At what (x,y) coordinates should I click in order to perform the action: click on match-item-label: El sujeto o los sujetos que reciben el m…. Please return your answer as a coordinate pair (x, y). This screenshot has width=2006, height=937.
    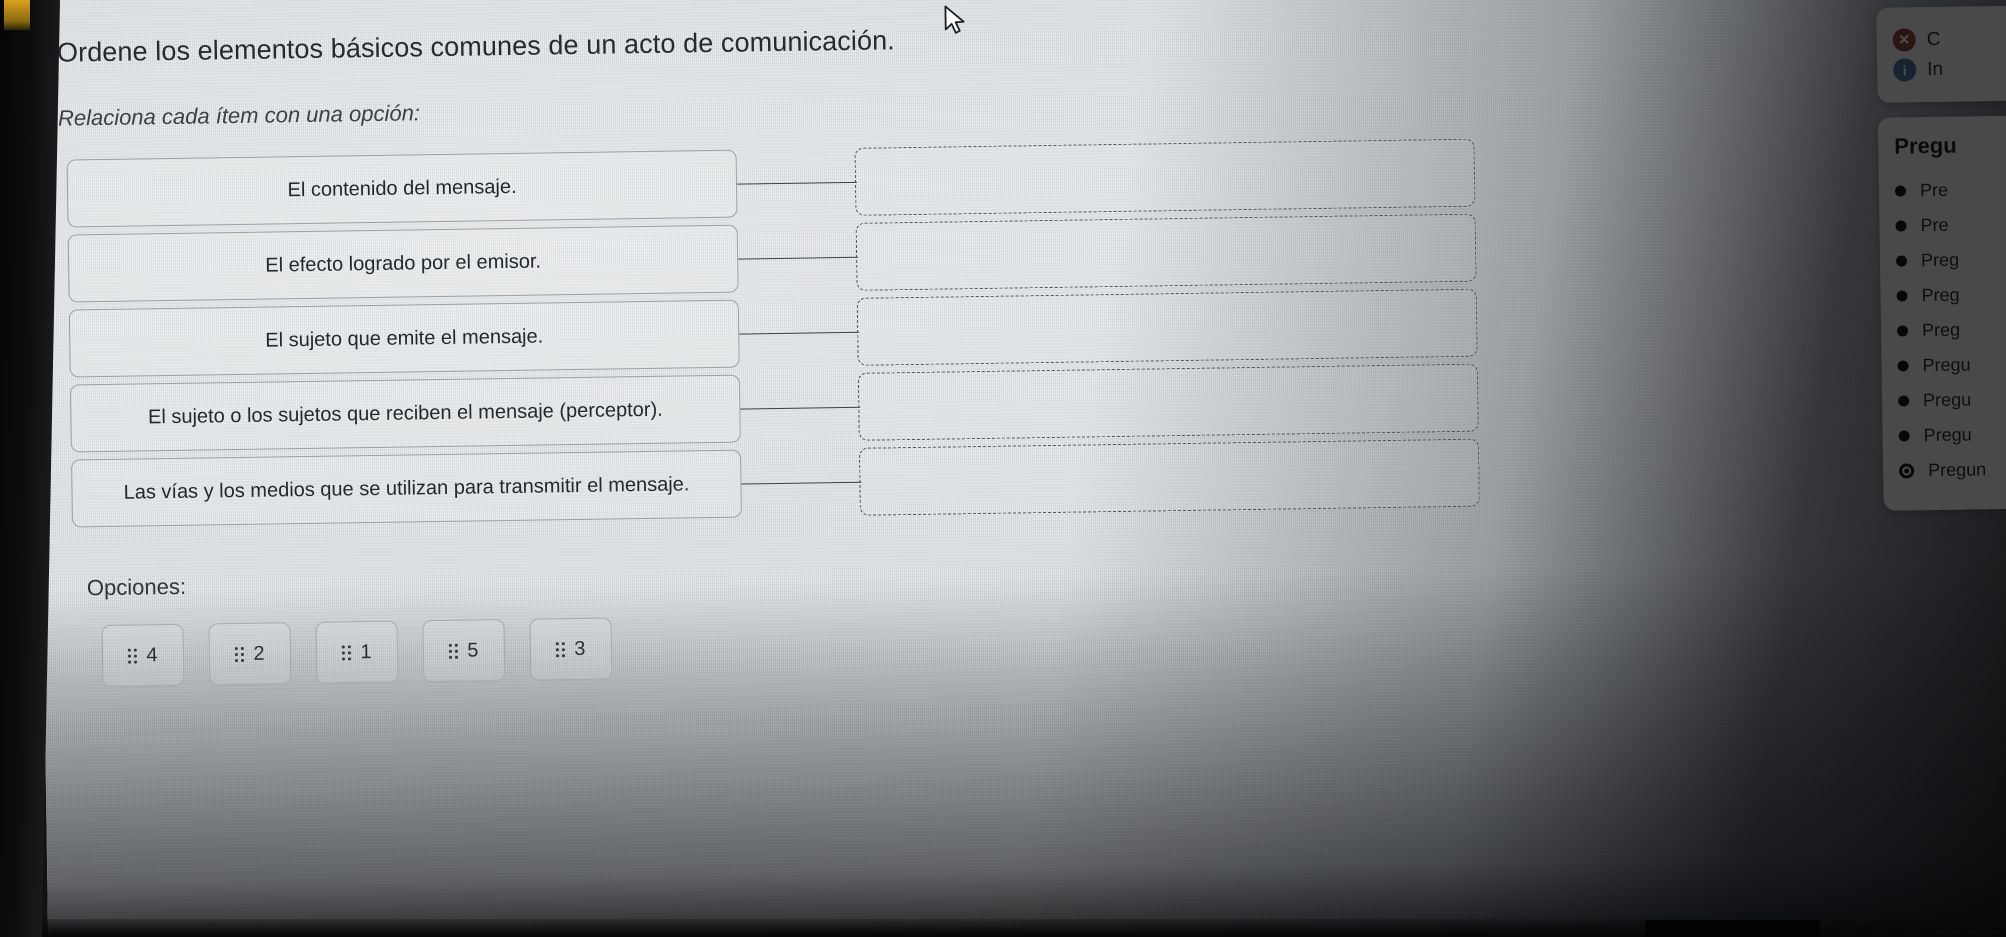
    Looking at the image, I should click on (405, 413).